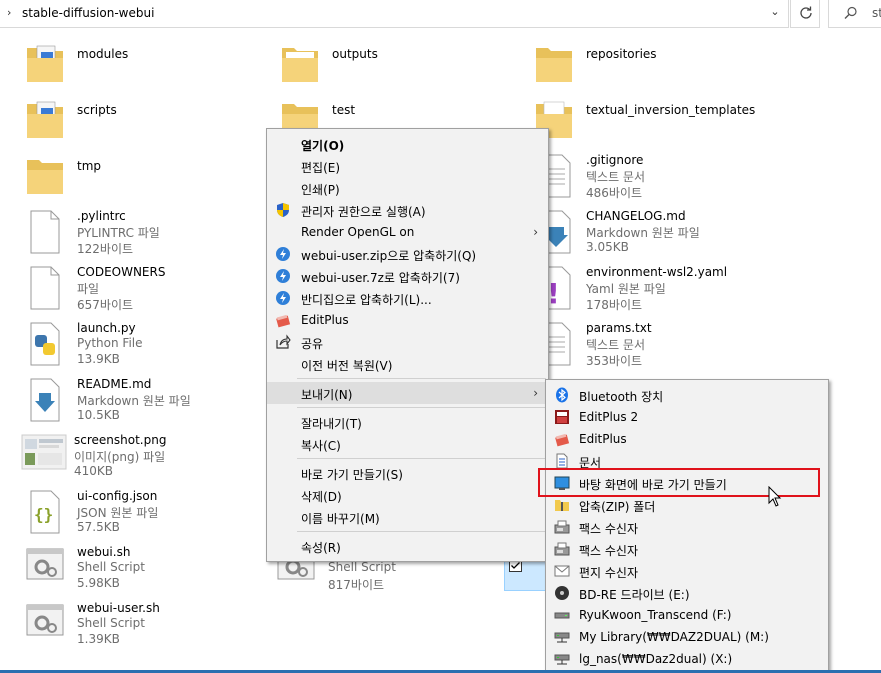 Image resolution: width=881 pixels, height=673 pixels. I want to click on menu-item-send-to: 보내기(N) ›, so click(407, 393).